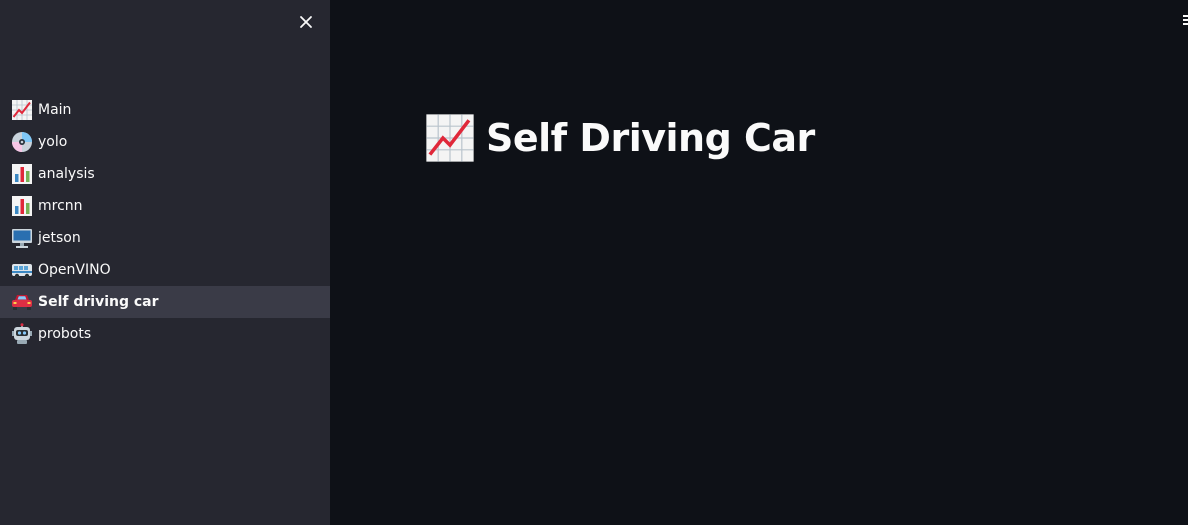 The image size is (1188, 525). Describe the element at coordinates (165, 174) in the screenshot. I see `sidebar-item-analysis: analysis` at that location.